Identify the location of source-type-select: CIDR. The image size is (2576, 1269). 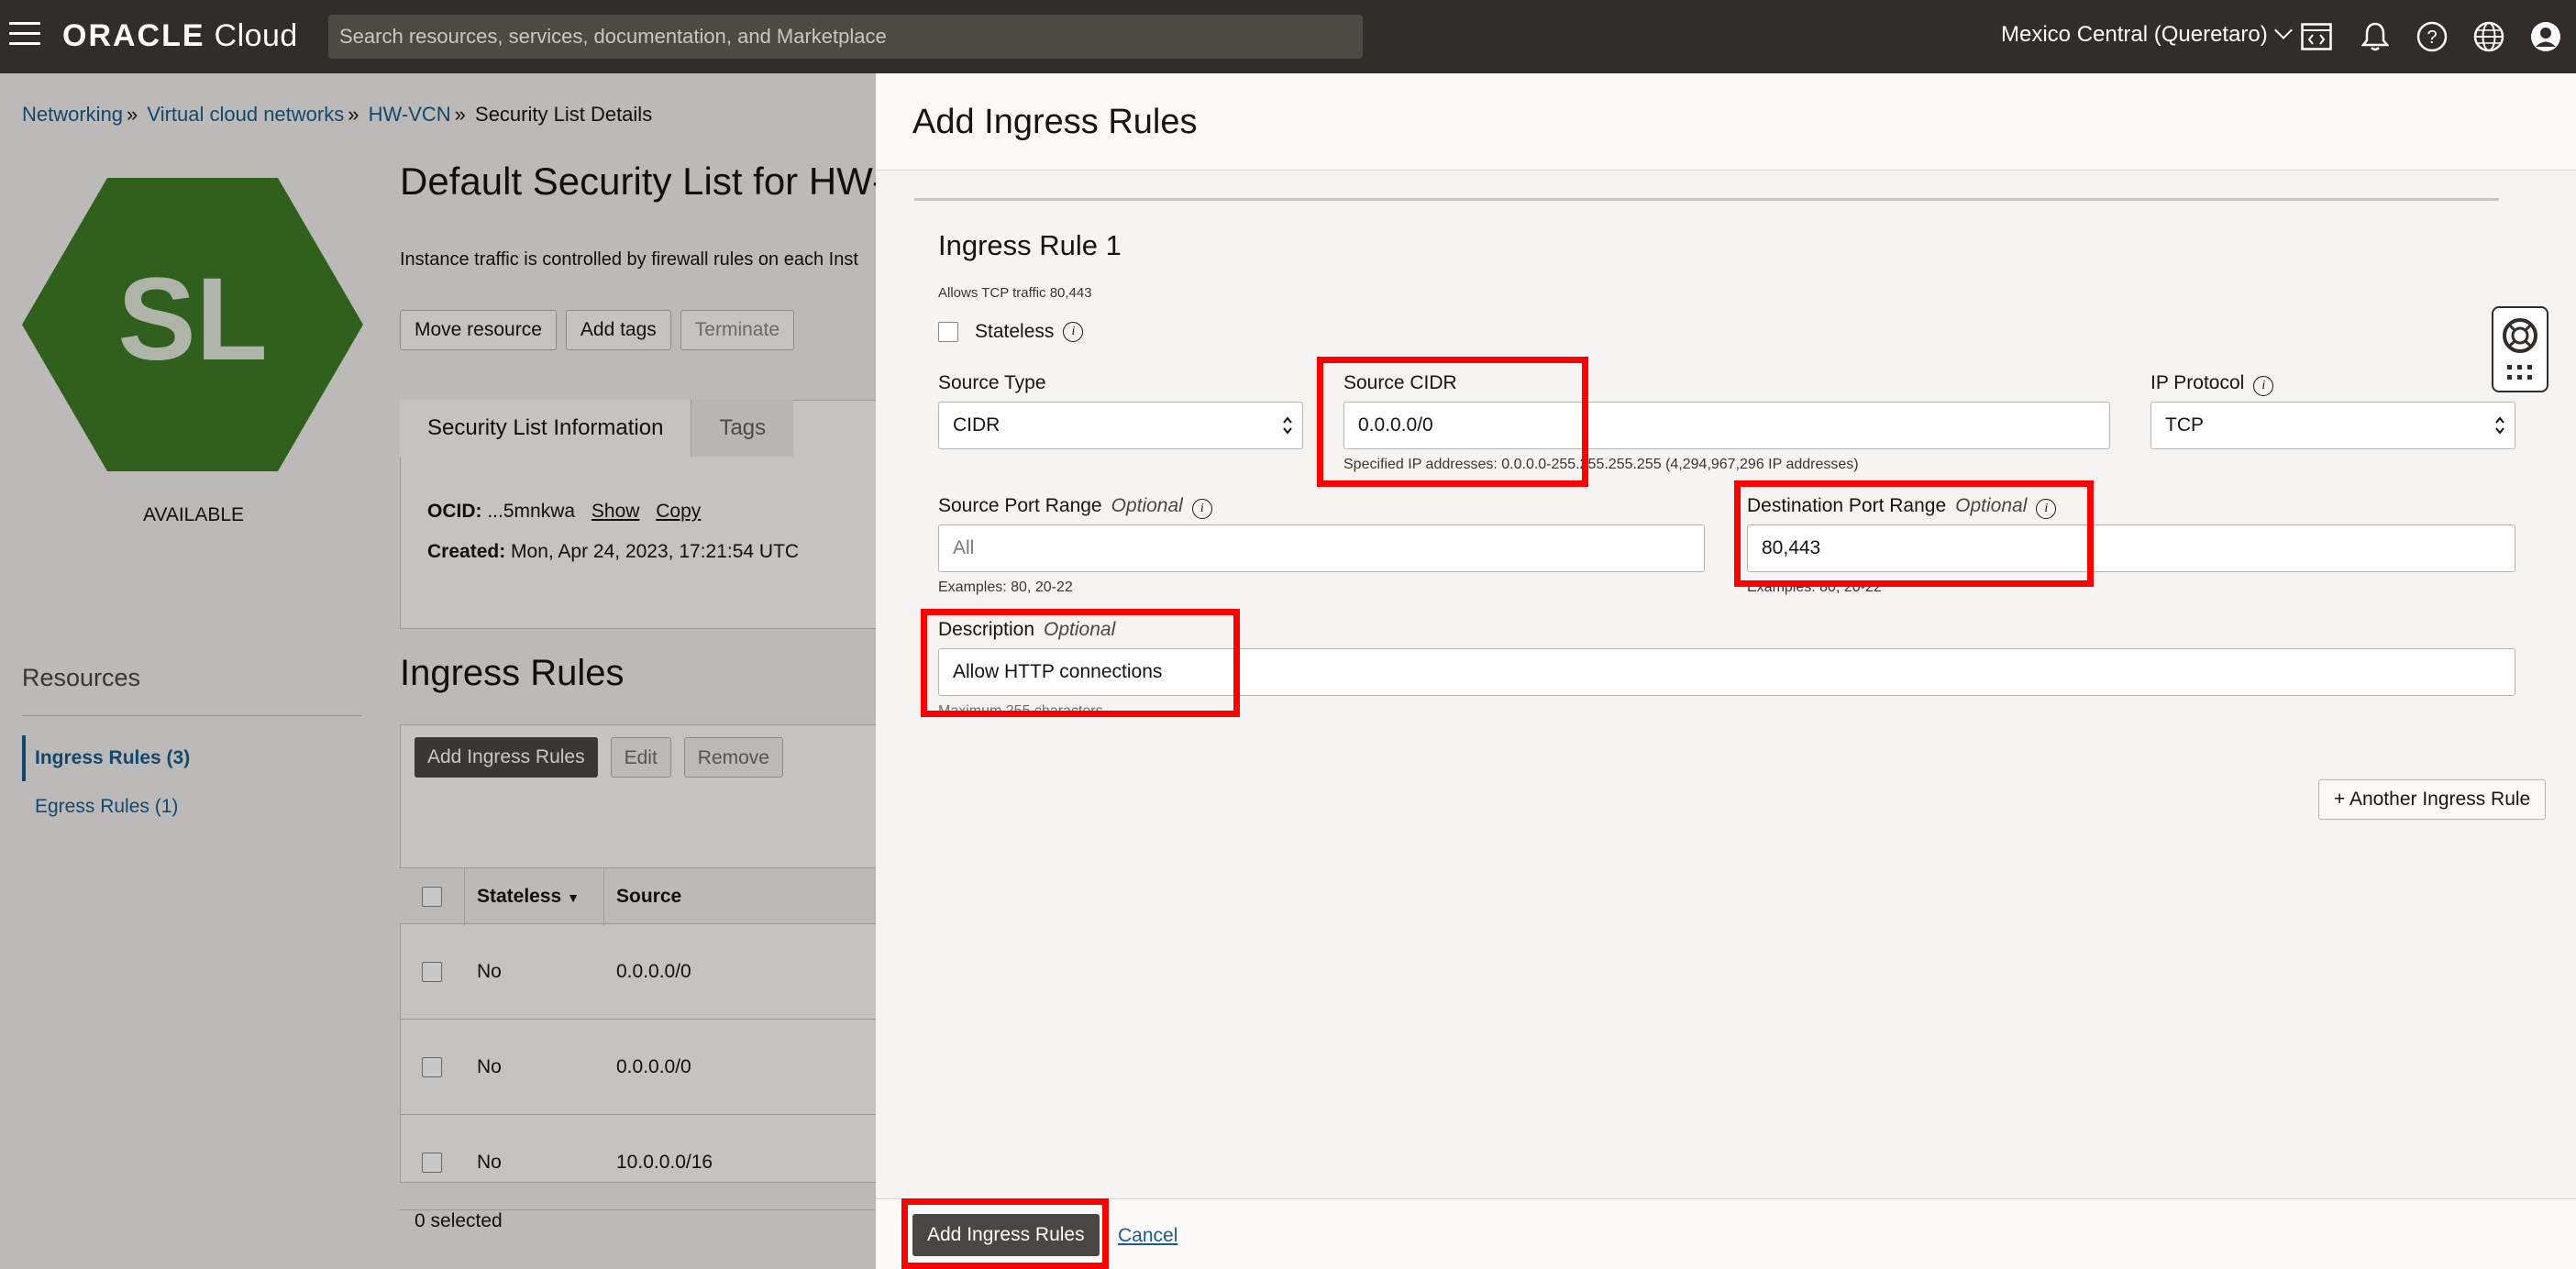
(1120, 425).